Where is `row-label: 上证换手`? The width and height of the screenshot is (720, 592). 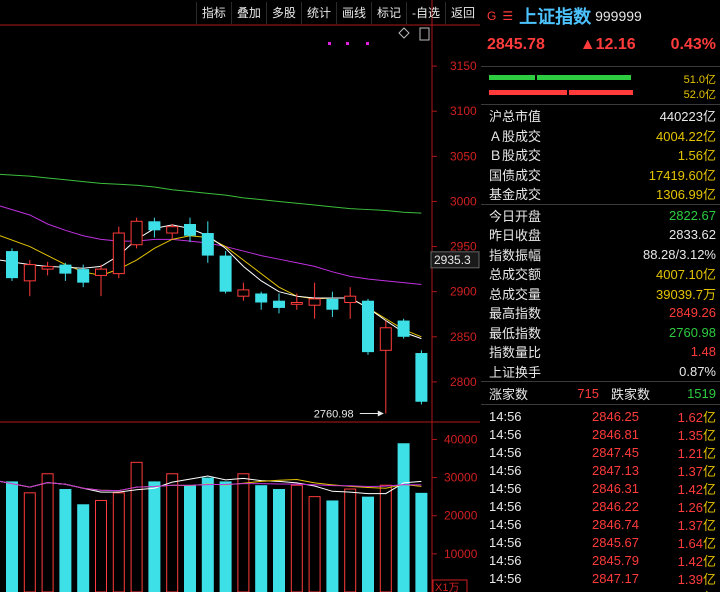
row-label: 上证换手 is located at coordinates (515, 372).